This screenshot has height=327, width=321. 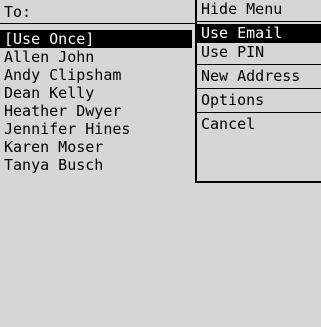 I want to click on contact-jennifer-hines: Jennifer Hines, so click(x=99, y=129).